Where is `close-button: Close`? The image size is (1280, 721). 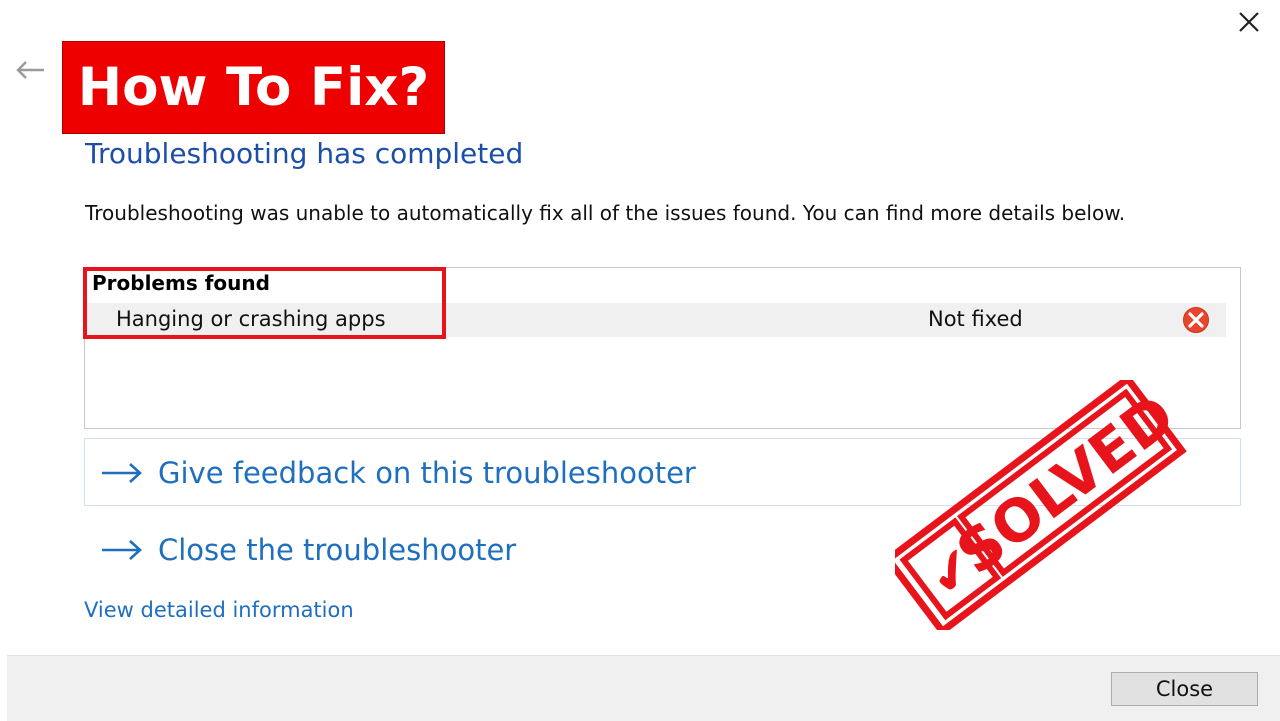
close-button: Close is located at coordinates (1184, 689).